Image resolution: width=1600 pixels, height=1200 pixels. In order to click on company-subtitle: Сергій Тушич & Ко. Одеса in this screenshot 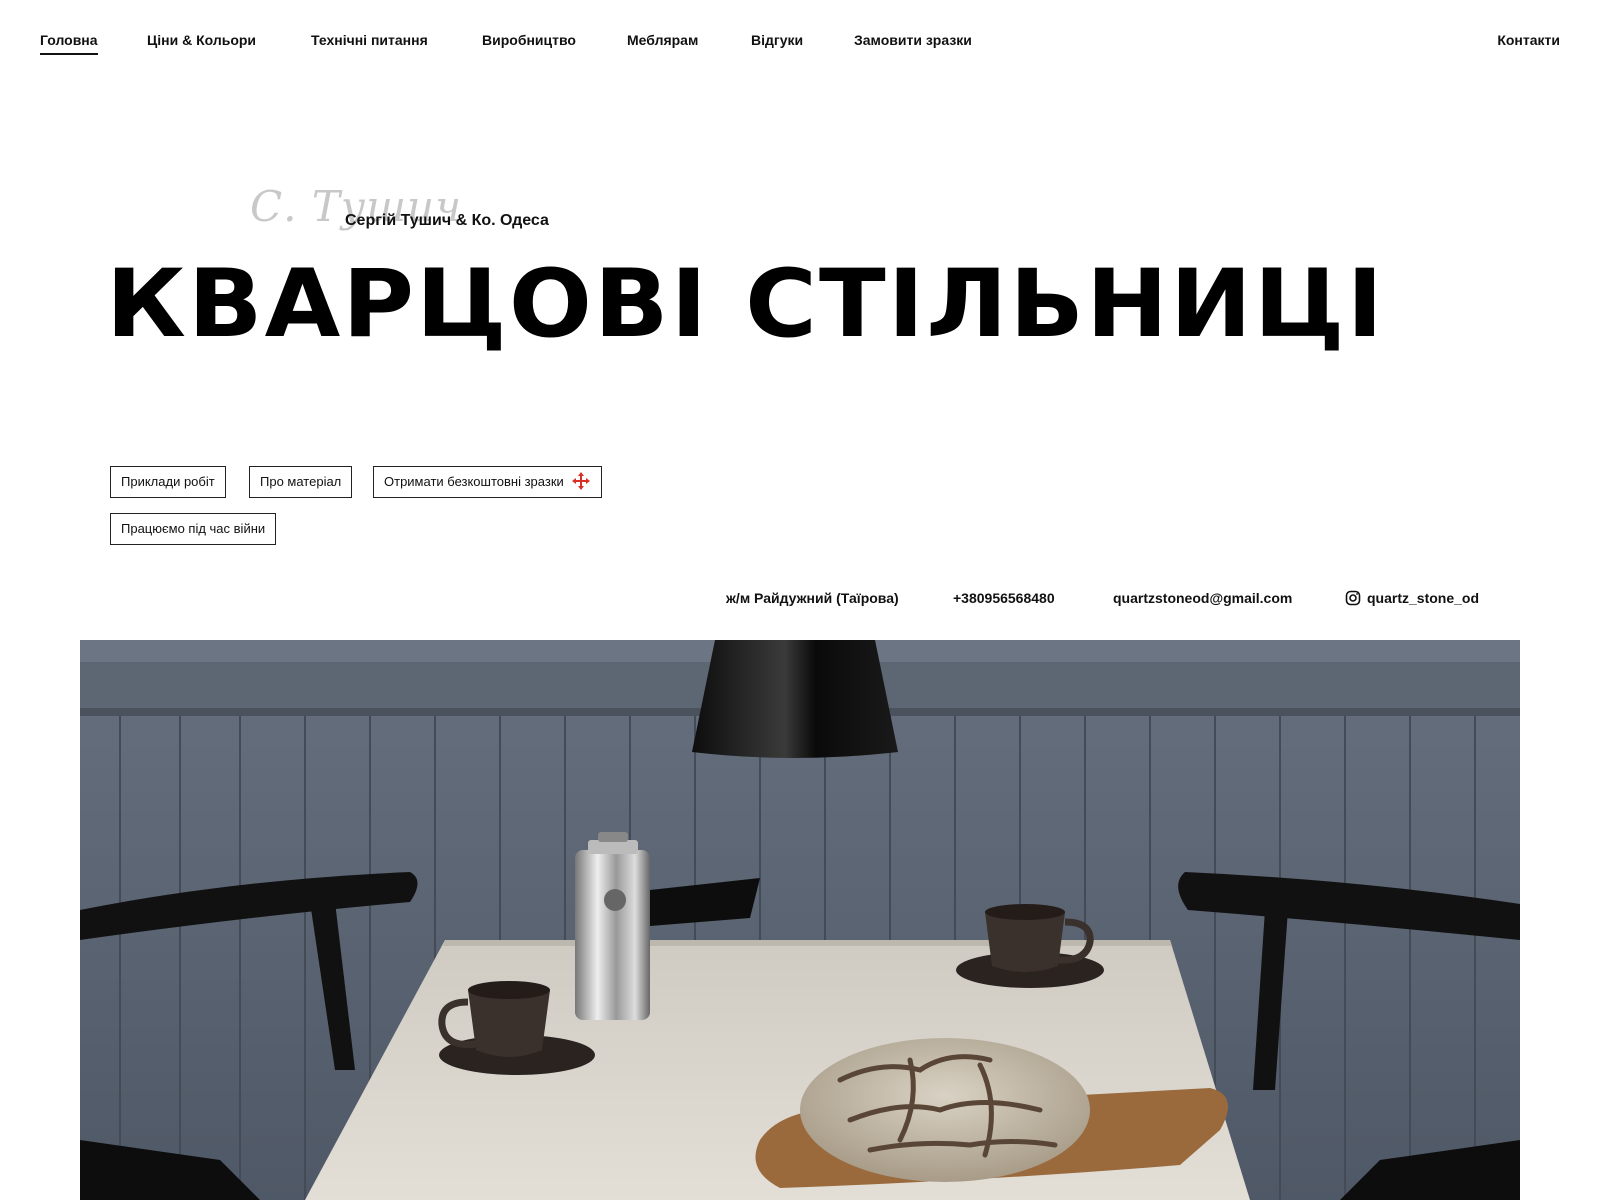, I will do `click(447, 220)`.